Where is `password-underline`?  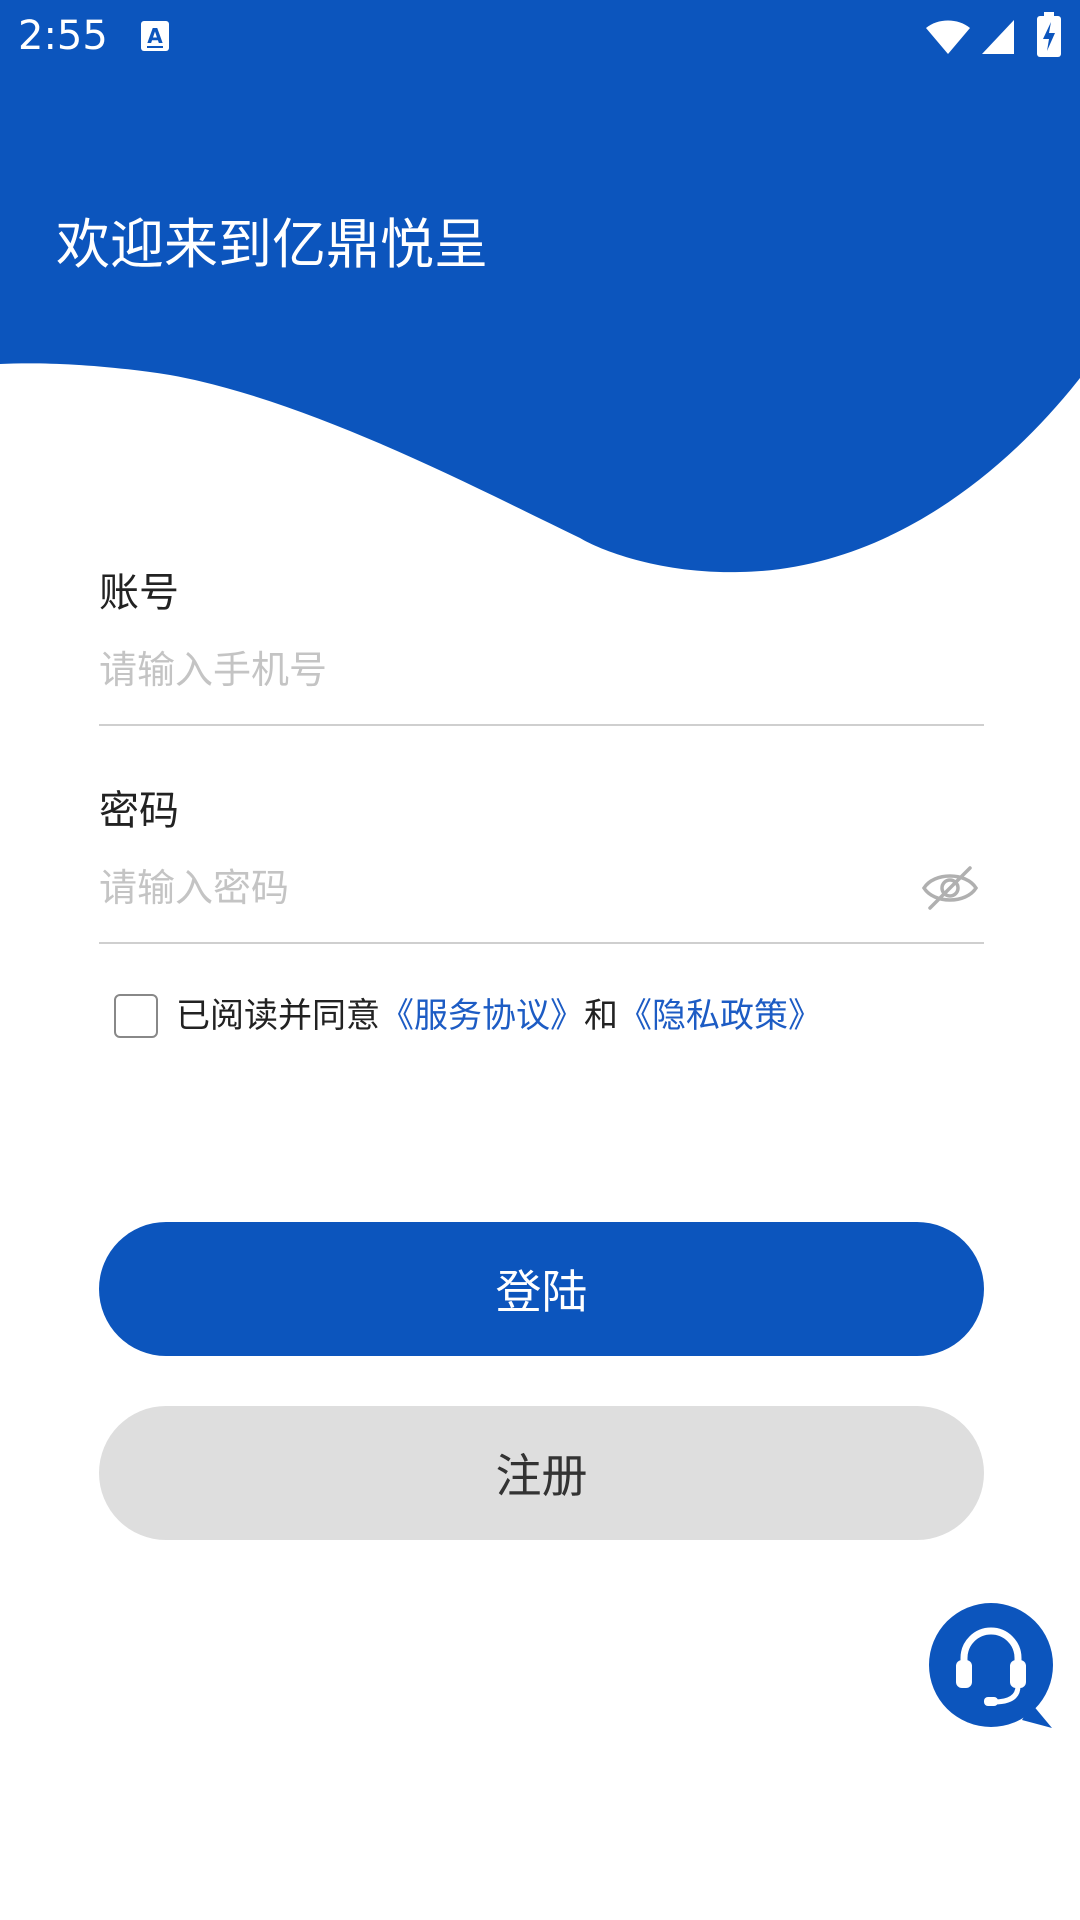 password-underline is located at coordinates (541, 943).